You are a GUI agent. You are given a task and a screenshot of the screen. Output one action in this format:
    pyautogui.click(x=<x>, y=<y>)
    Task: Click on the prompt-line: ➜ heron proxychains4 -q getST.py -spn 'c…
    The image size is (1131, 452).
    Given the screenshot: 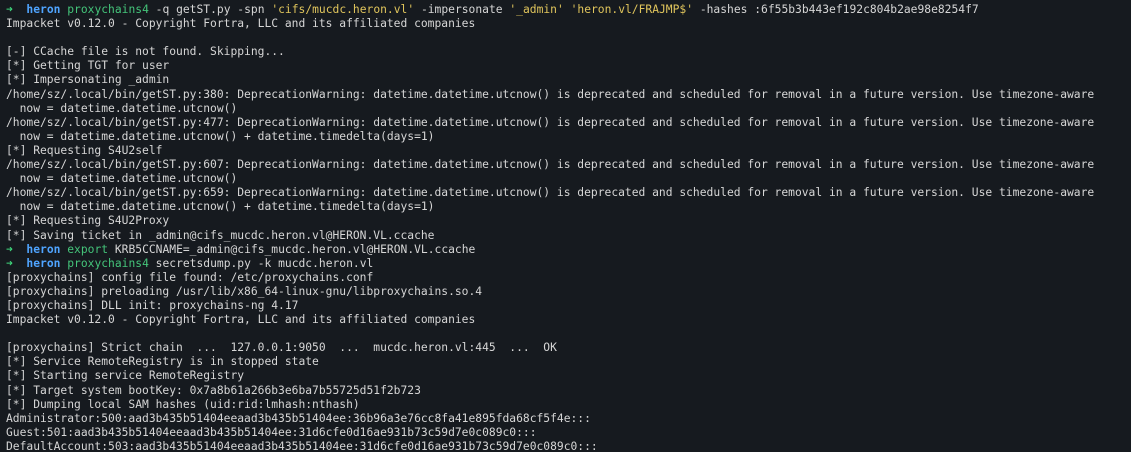 What is the action you would take?
    pyautogui.click(x=568, y=10)
    